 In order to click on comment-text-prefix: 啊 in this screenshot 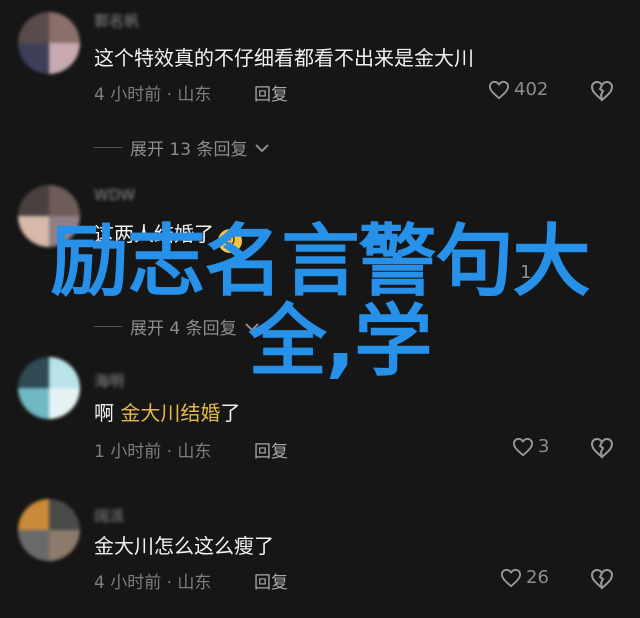, I will do `click(104, 413)`.